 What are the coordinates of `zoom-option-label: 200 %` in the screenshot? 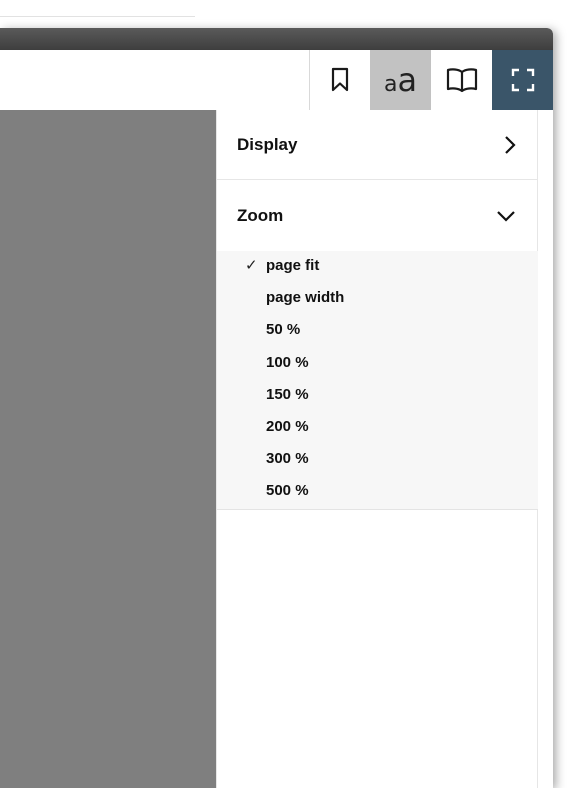 It's located at (287, 426).